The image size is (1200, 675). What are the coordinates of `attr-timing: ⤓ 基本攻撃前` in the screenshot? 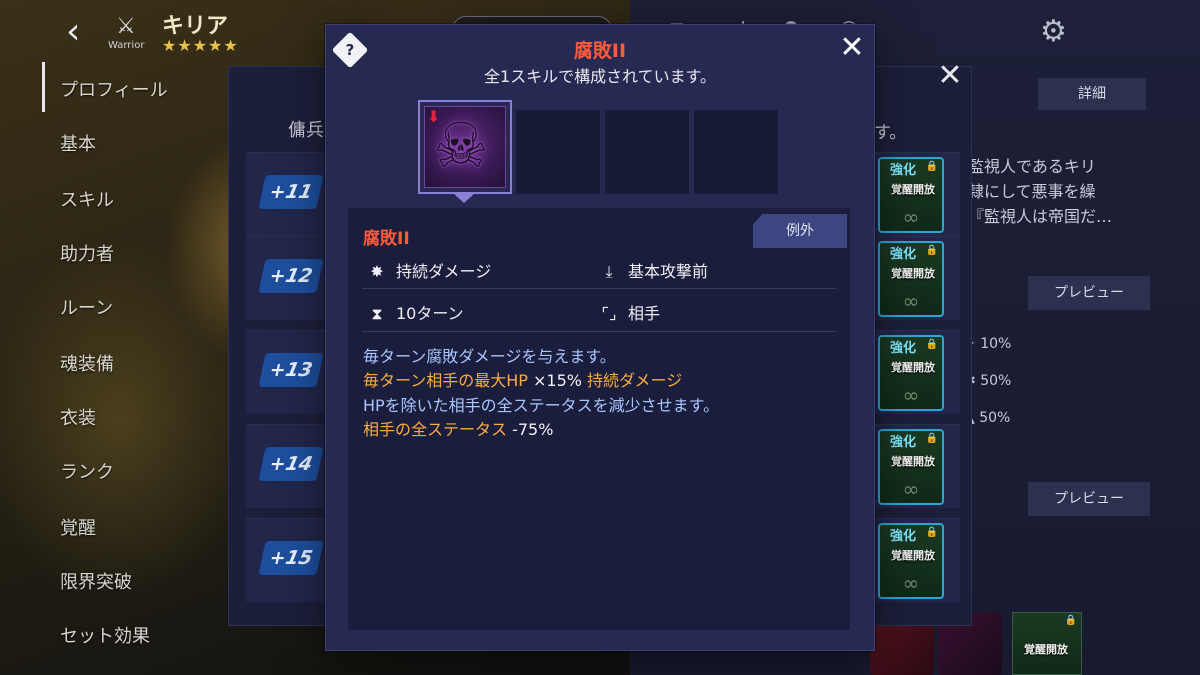 It's located at (653, 270).